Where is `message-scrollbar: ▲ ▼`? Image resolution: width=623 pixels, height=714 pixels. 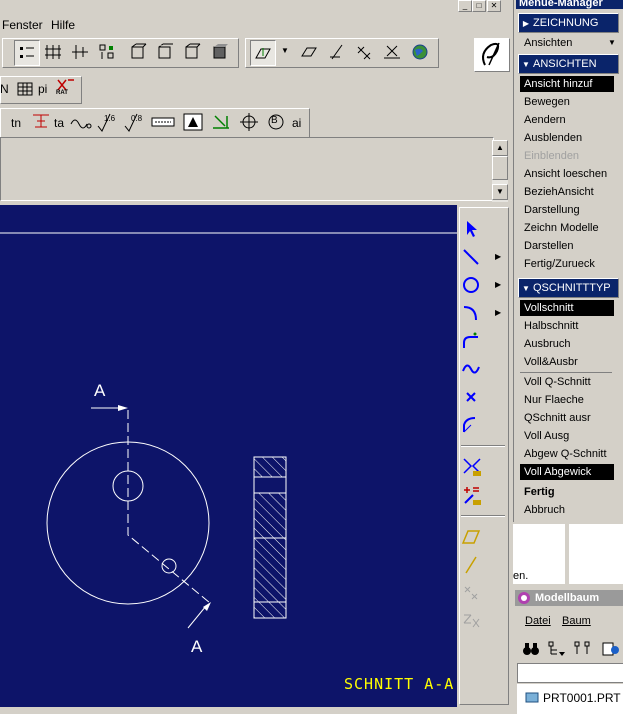
message-scrollbar: ▲ ▼ is located at coordinates (500, 171).